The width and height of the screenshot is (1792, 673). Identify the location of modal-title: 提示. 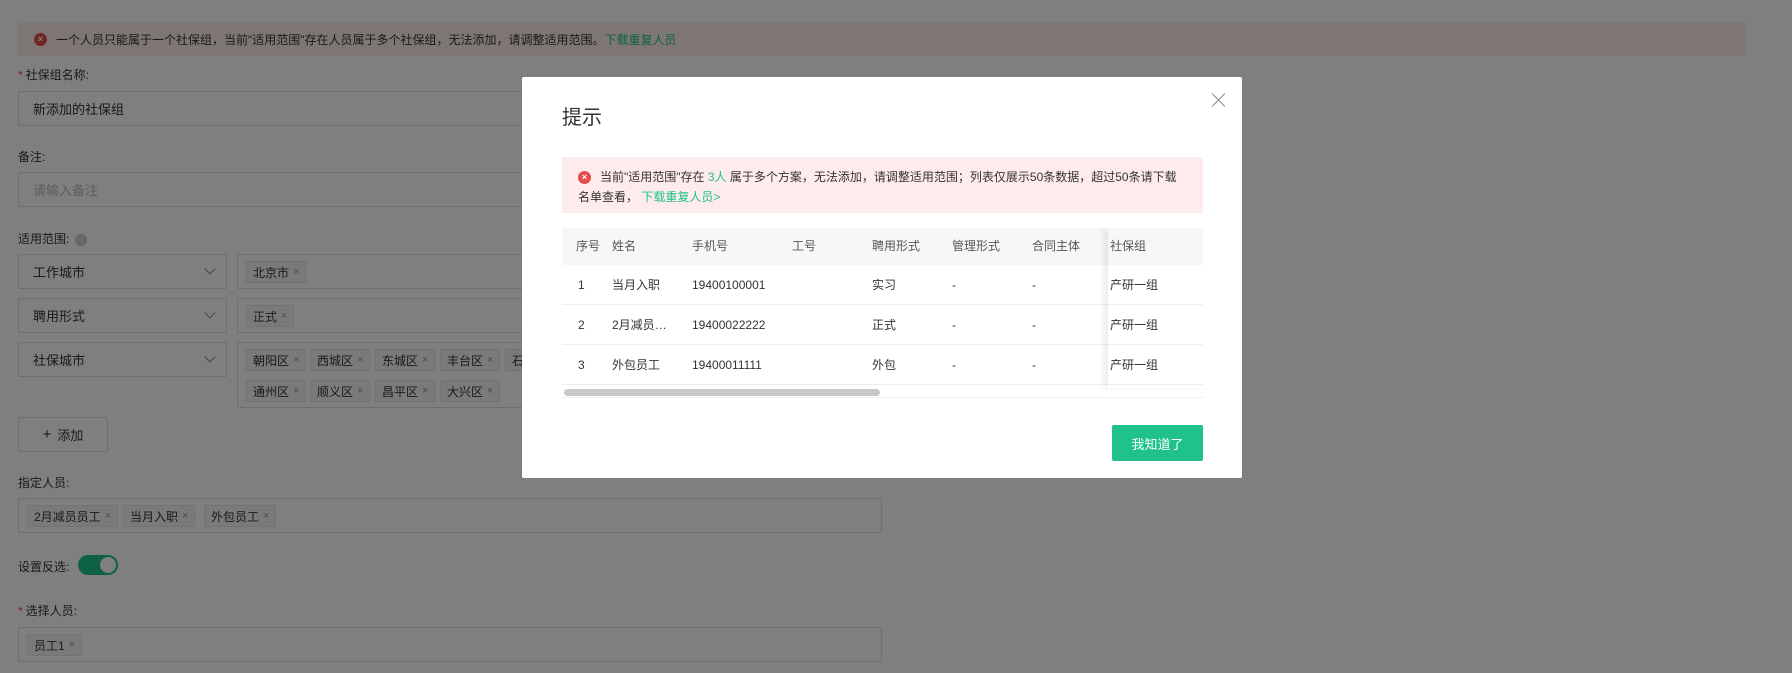
(582, 118).